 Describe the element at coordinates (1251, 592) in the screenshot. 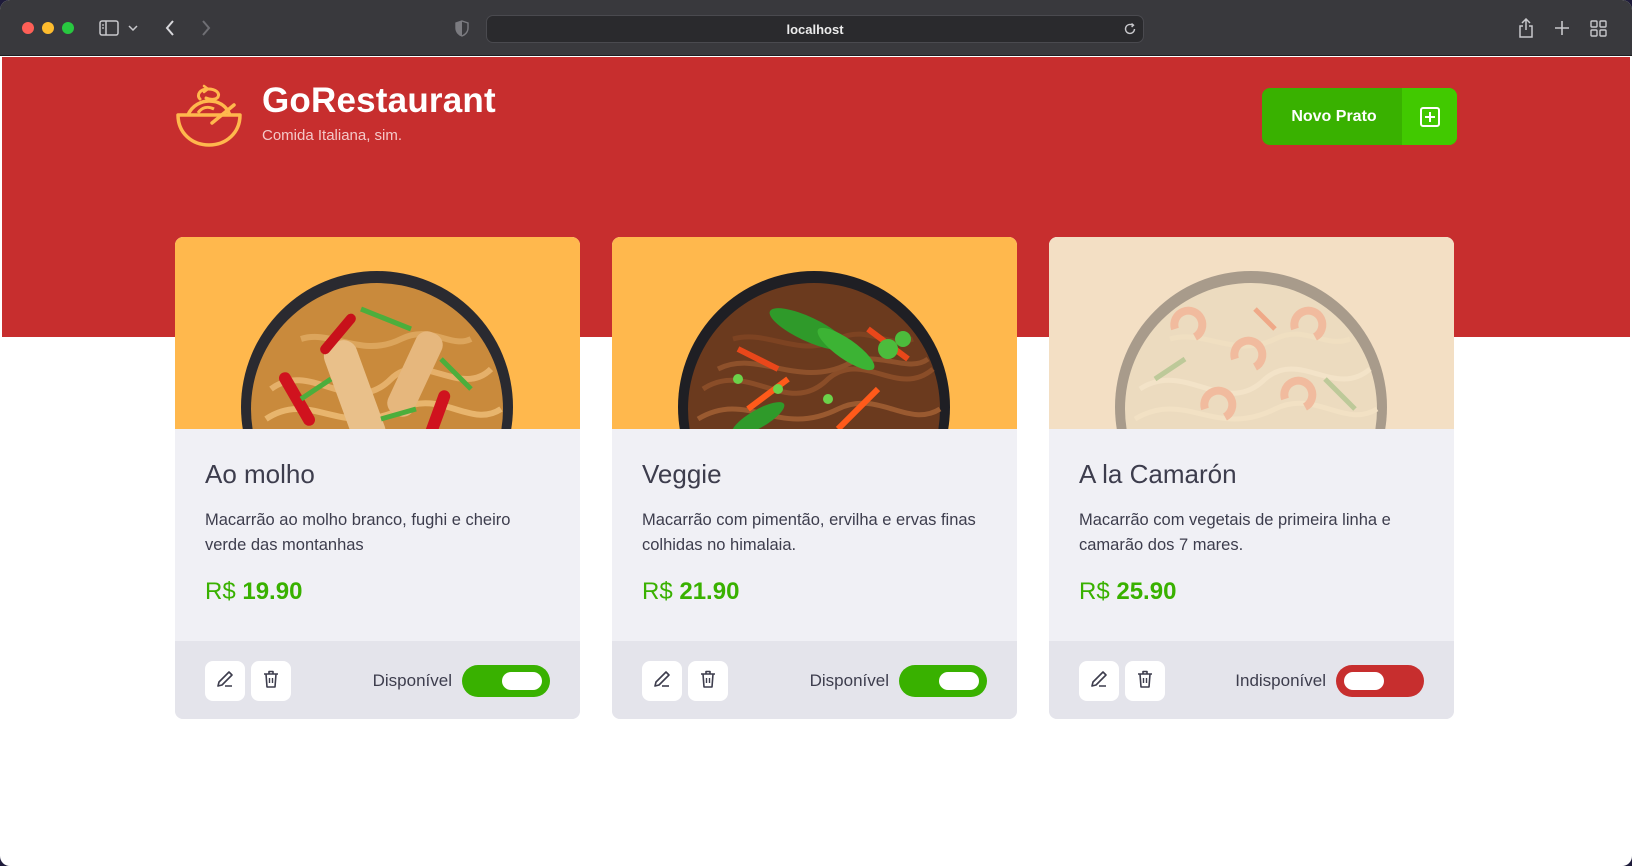

I see `food-price: R$ 25.90` at that location.